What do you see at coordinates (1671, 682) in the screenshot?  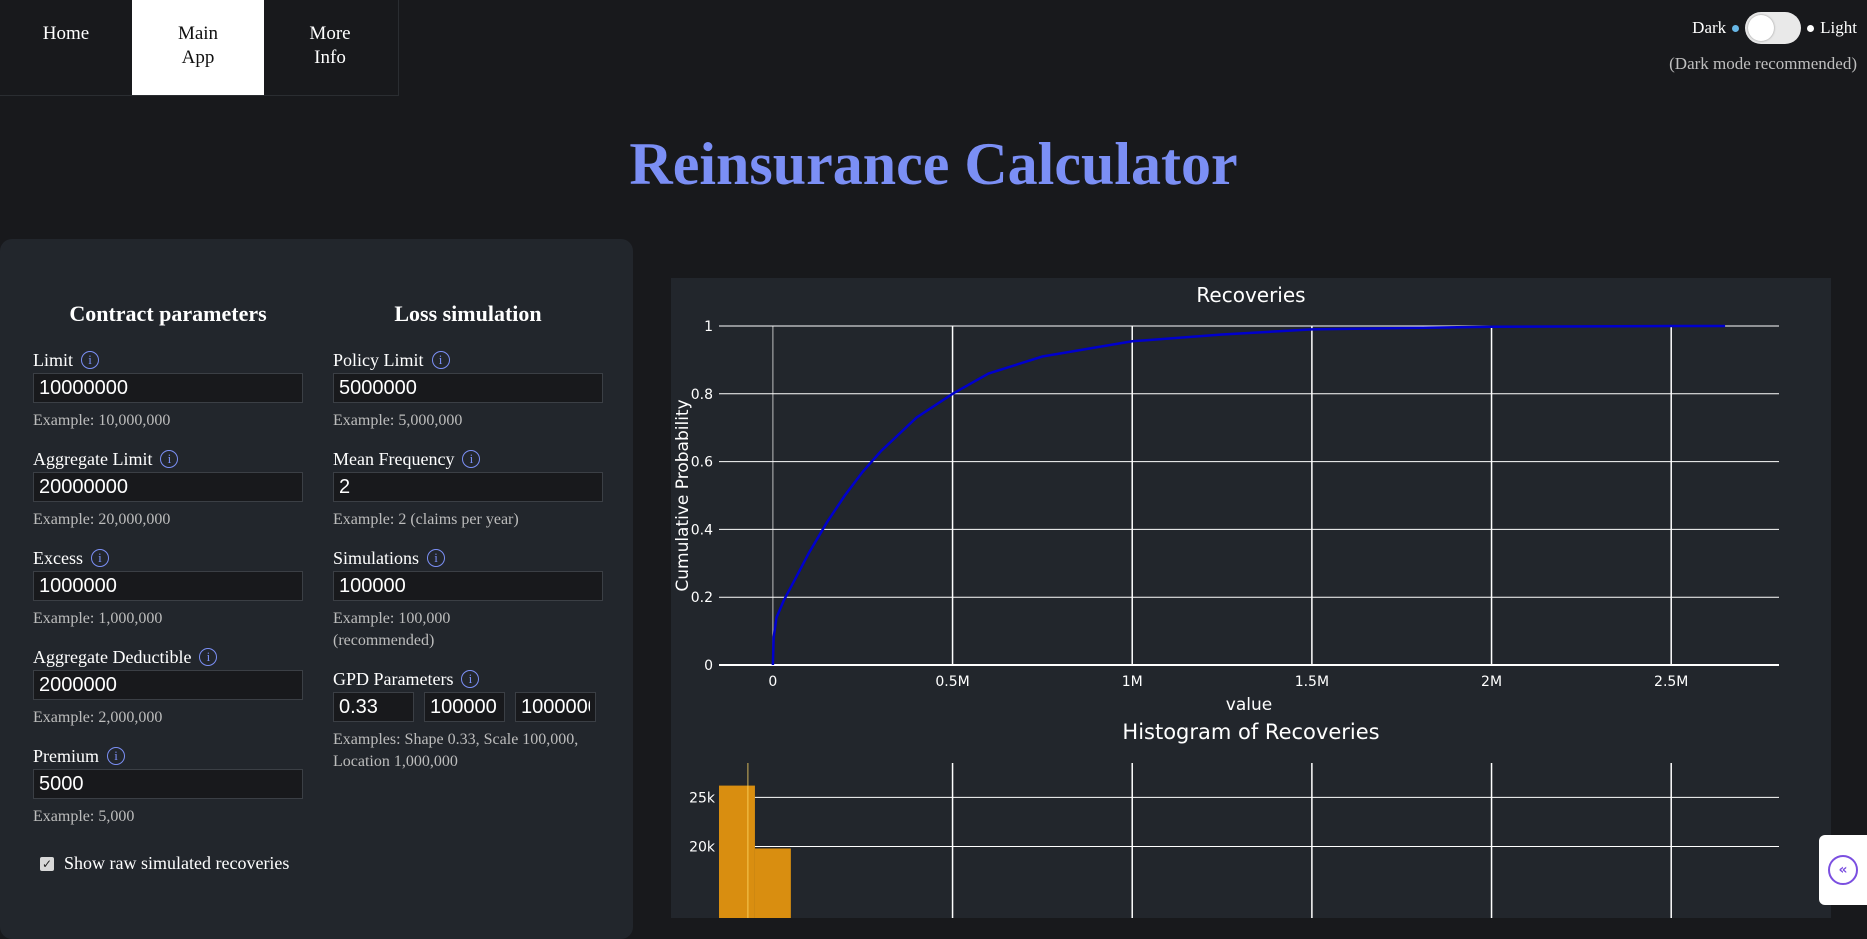 I see `cdf-x-tick-label: 2.5M` at bounding box center [1671, 682].